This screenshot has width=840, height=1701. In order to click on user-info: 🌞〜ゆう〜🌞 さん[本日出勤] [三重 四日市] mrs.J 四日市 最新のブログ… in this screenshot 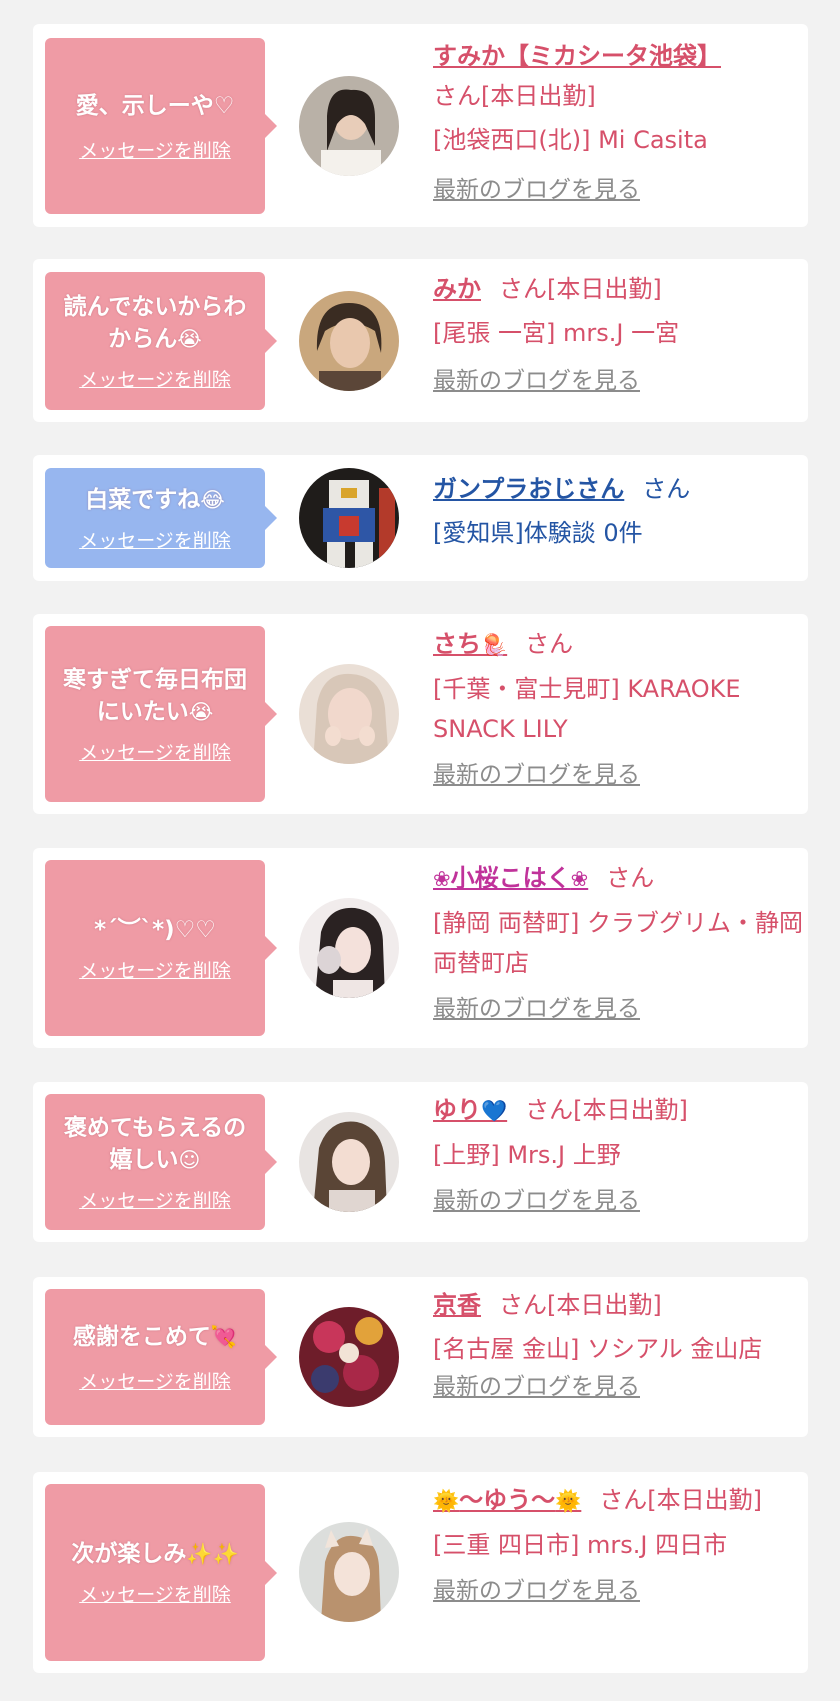, I will do `click(618, 1544)`.